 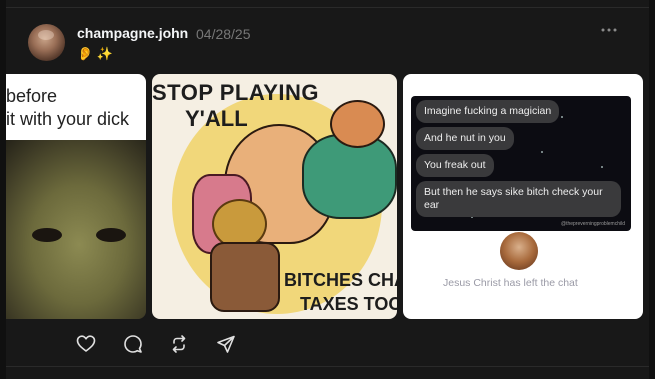 What do you see at coordinates (519, 251) in the screenshot?
I see `jesus-avatar` at bounding box center [519, 251].